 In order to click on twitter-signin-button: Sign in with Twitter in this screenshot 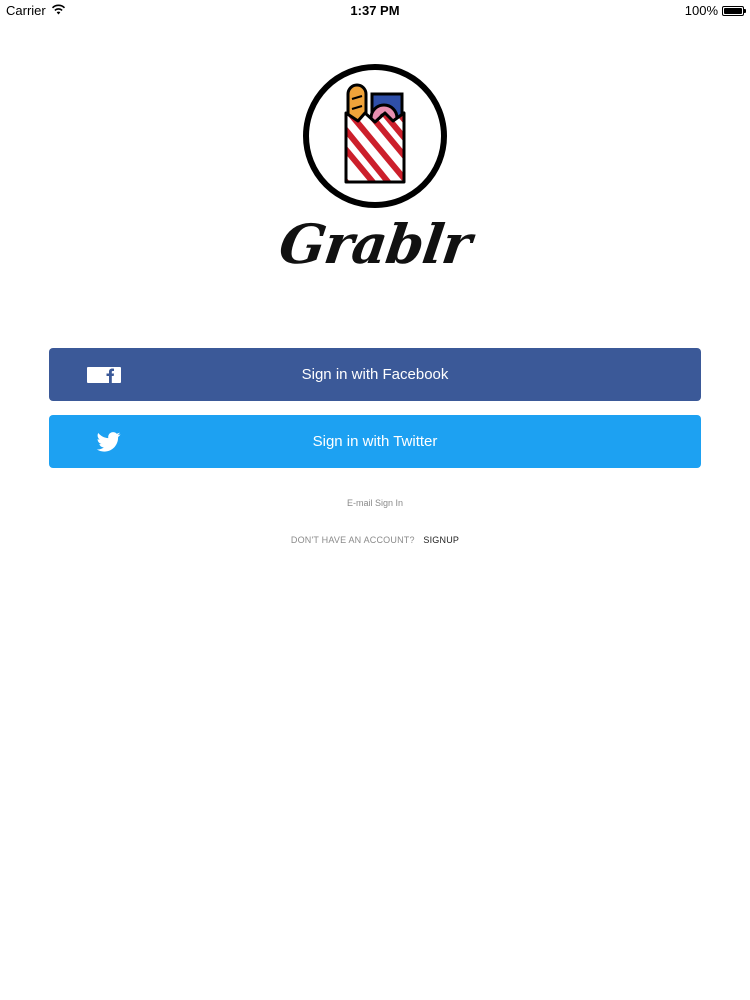, I will do `click(375, 441)`.